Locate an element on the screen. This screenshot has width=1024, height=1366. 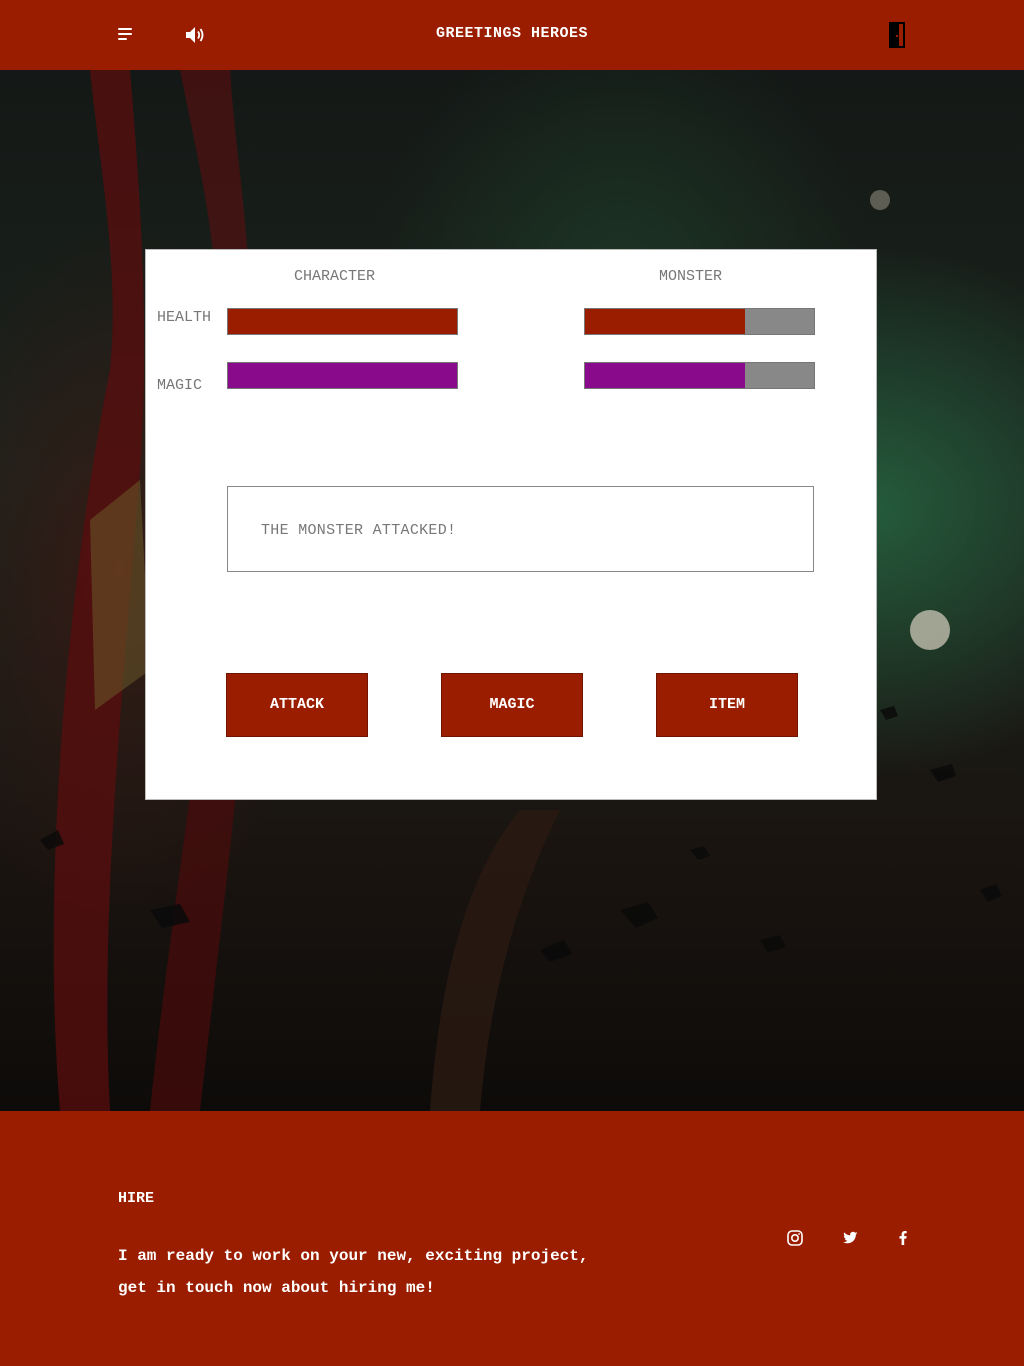
battle-message: THE MONSTER ATTACKED! is located at coordinates (359, 530).